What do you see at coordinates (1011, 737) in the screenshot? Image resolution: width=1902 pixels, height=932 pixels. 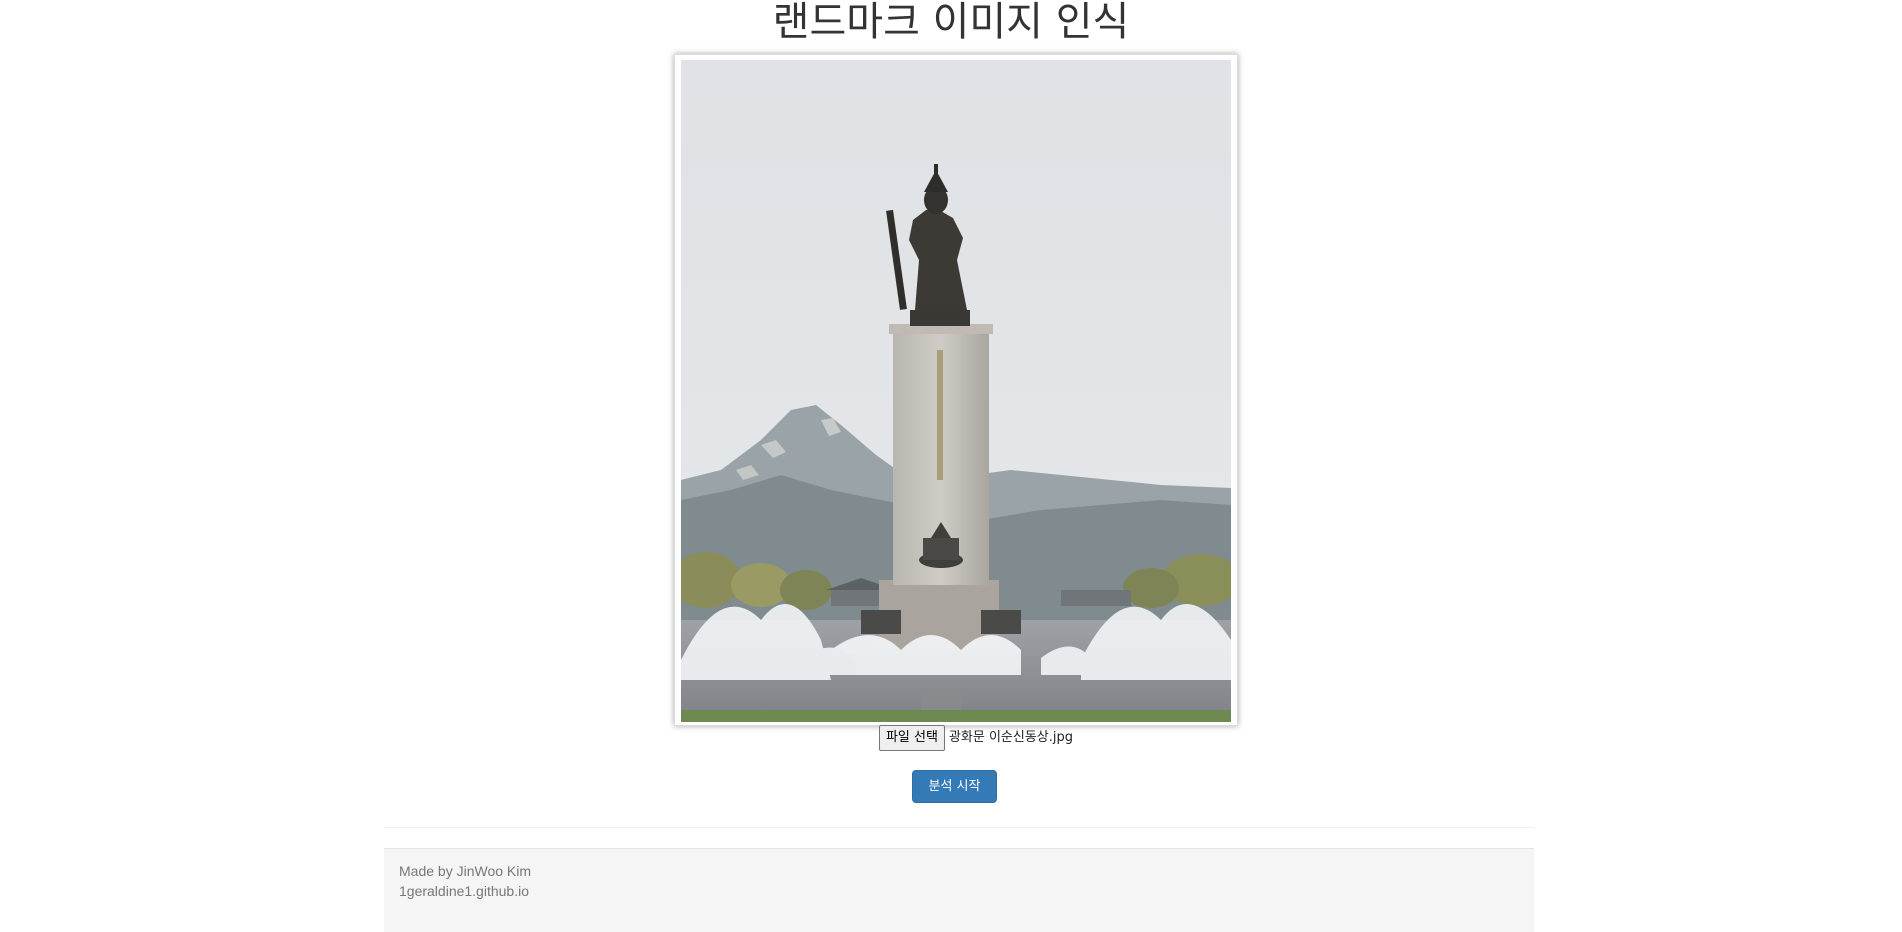 I see `selected-file-name: 광화문 이순신동상.jpg` at bounding box center [1011, 737].